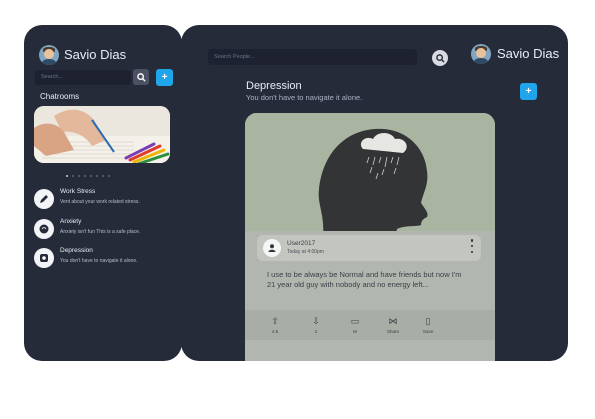 The image size is (595, 419). Describe the element at coordinates (100, 232) in the screenshot. I see `chatroom-subtitle: Anxiety isn't fun This is a safe place.` at that location.